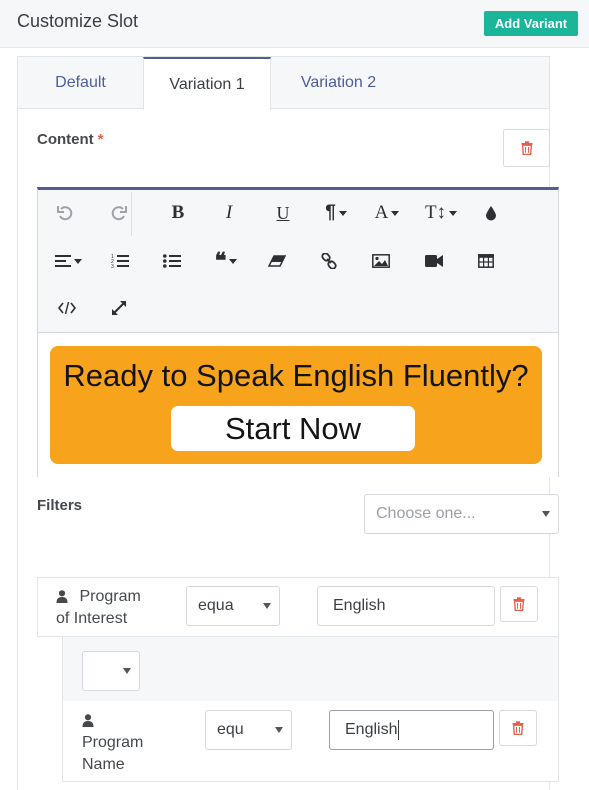 The image size is (589, 790). Describe the element at coordinates (119, 213) in the screenshot. I see `redo-icon` at that location.